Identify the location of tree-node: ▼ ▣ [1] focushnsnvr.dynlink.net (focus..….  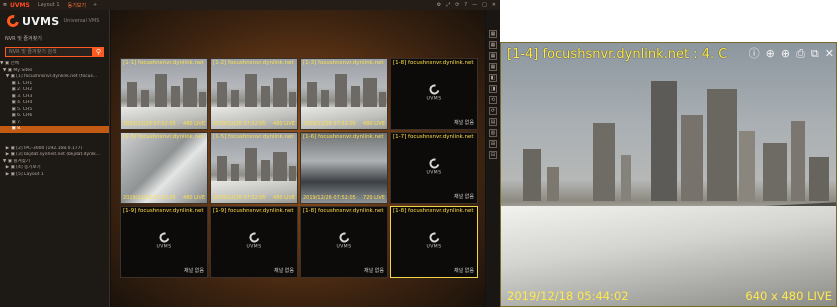
(54, 77).